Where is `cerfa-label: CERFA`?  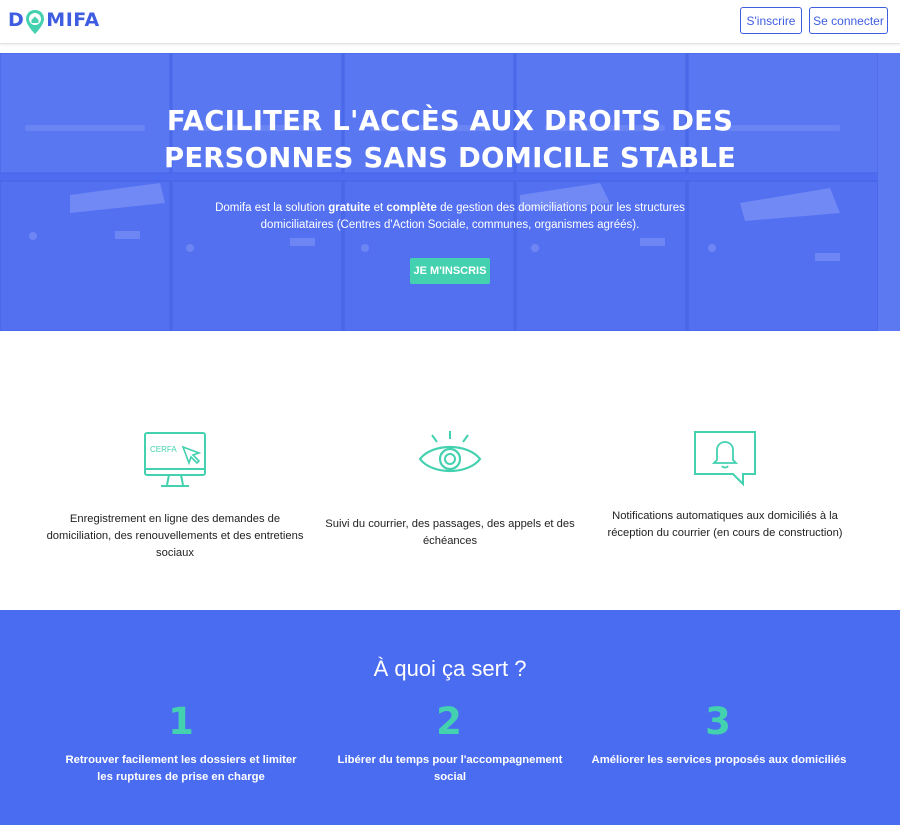
cerfa-label: CERFA is located at coordinates (163, 449).